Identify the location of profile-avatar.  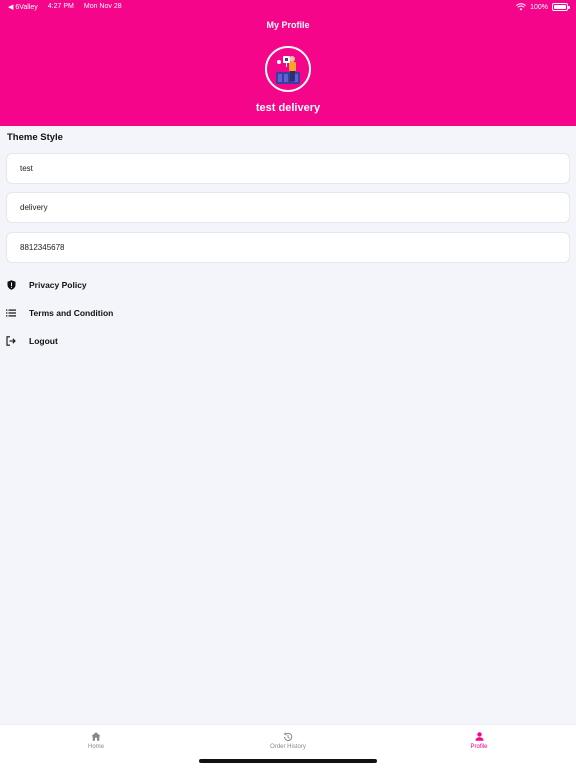
(288, 69).